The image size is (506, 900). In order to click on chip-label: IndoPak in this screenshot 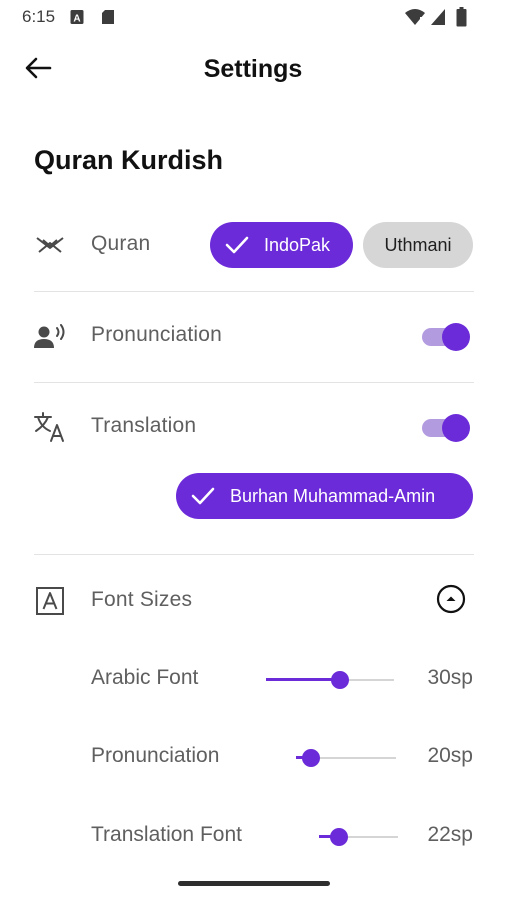, I will do `click(297, 244)`.